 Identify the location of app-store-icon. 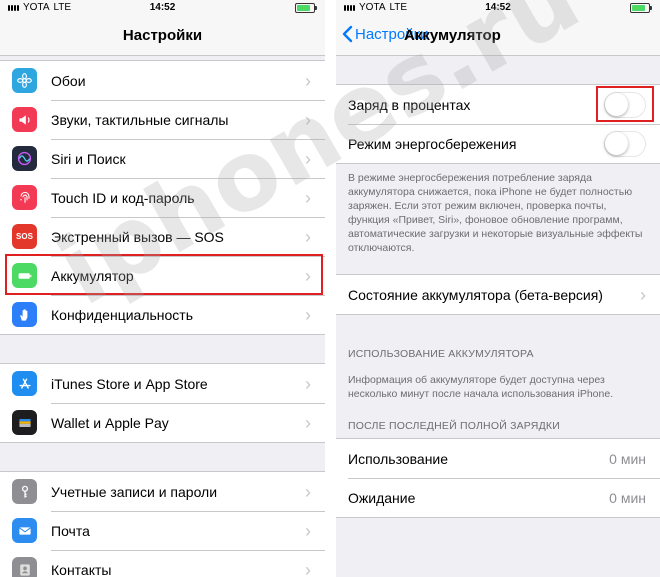
(24, 383).